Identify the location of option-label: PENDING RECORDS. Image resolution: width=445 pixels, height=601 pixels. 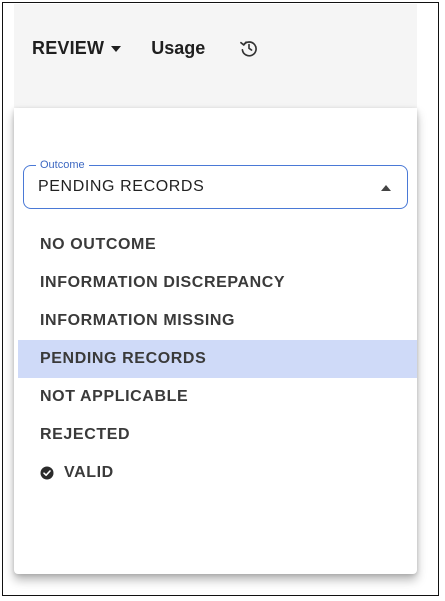
(123, 358).